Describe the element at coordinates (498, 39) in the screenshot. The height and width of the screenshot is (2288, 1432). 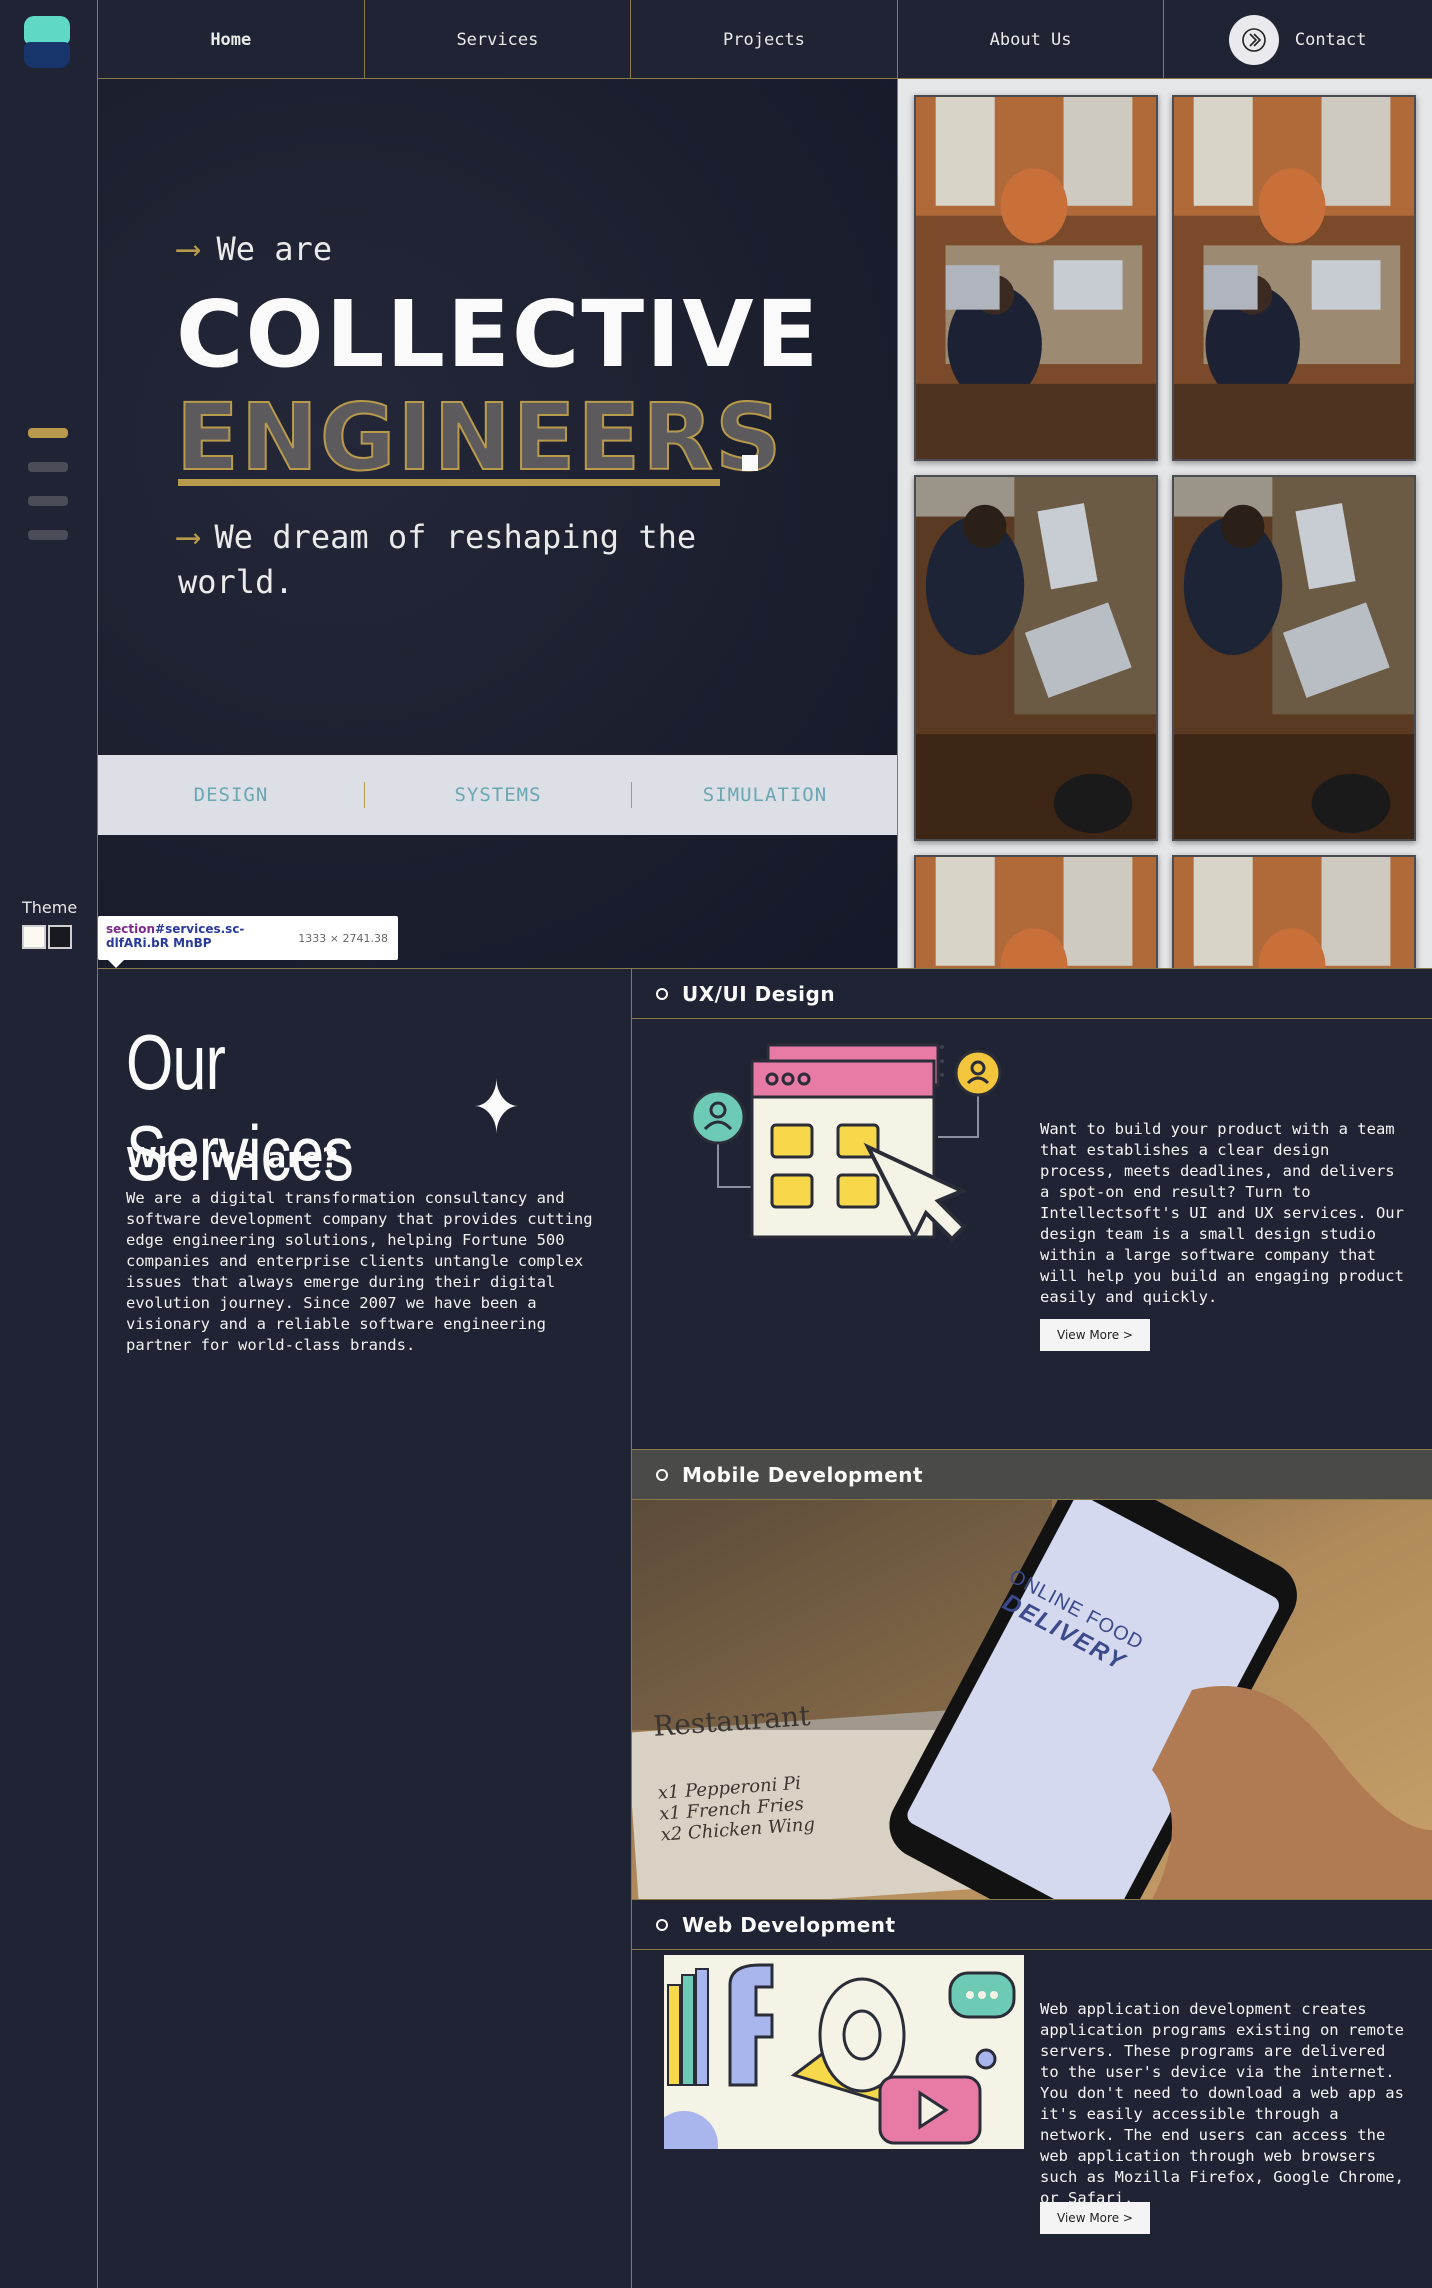
I see `nav-services: Services` at that location.